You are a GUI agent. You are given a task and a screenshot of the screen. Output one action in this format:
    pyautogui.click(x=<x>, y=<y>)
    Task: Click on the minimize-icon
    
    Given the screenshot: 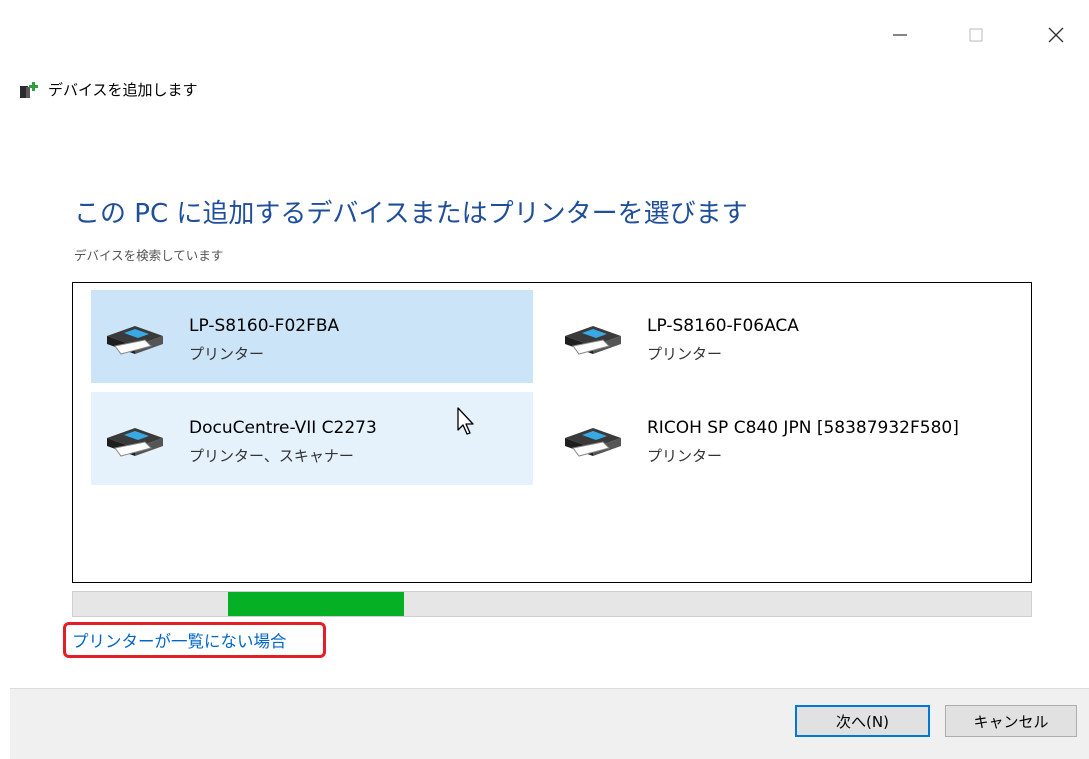 What is the action you would take?
    pyautogui.click(x=900, y=35)
    